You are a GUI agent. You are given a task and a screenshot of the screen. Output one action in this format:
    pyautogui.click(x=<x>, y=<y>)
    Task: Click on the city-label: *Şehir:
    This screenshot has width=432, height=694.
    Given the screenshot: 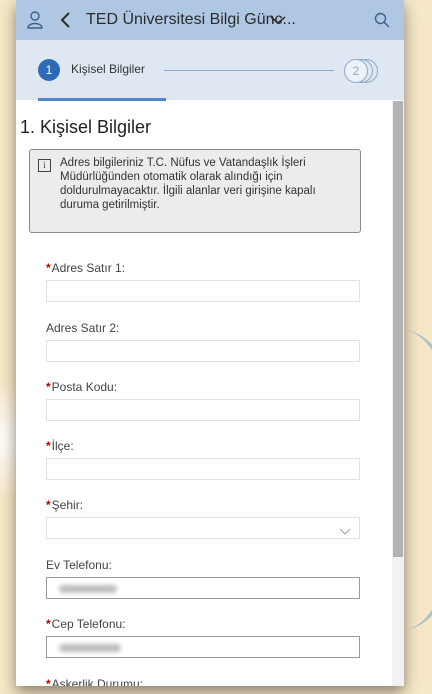 What is the action you would take?
    pyautogui.click(x=65, y=505)
    